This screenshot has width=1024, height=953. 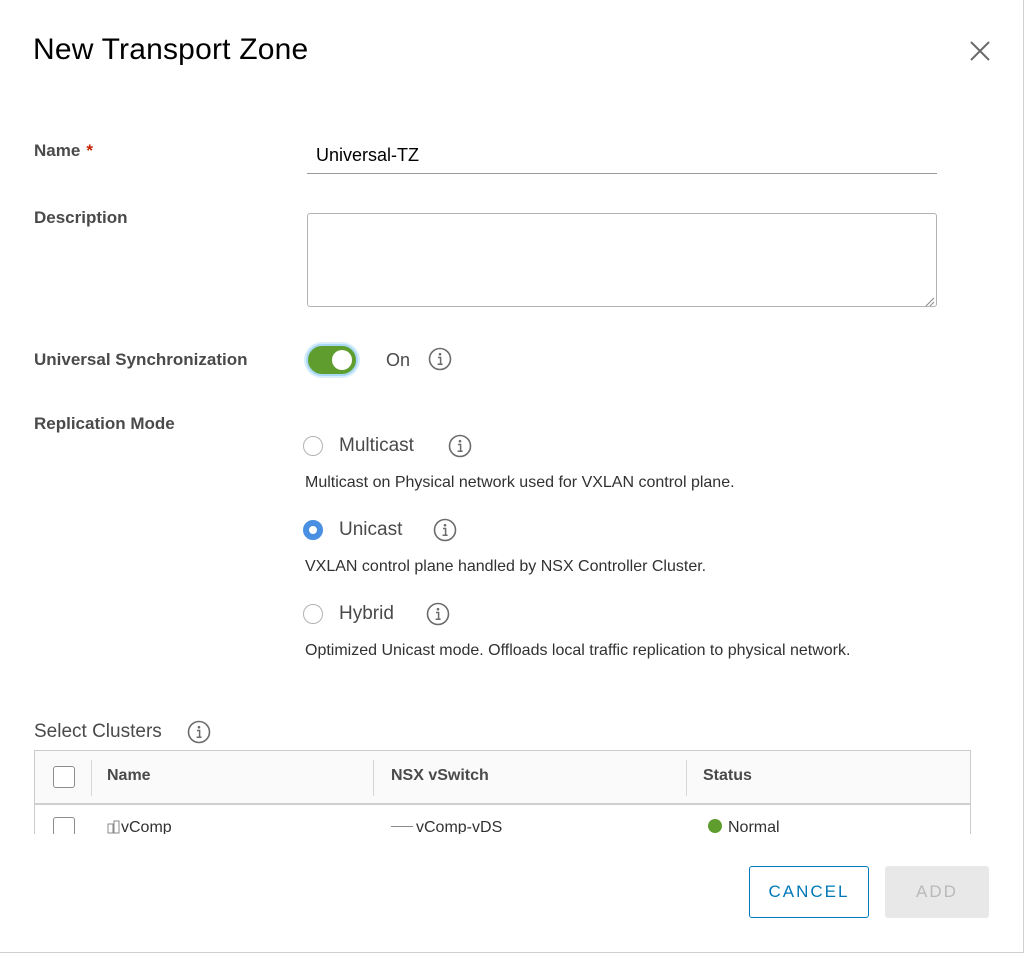 I want to click on radio-hybrid-label: Hybrid, so click(x=366, y=613).